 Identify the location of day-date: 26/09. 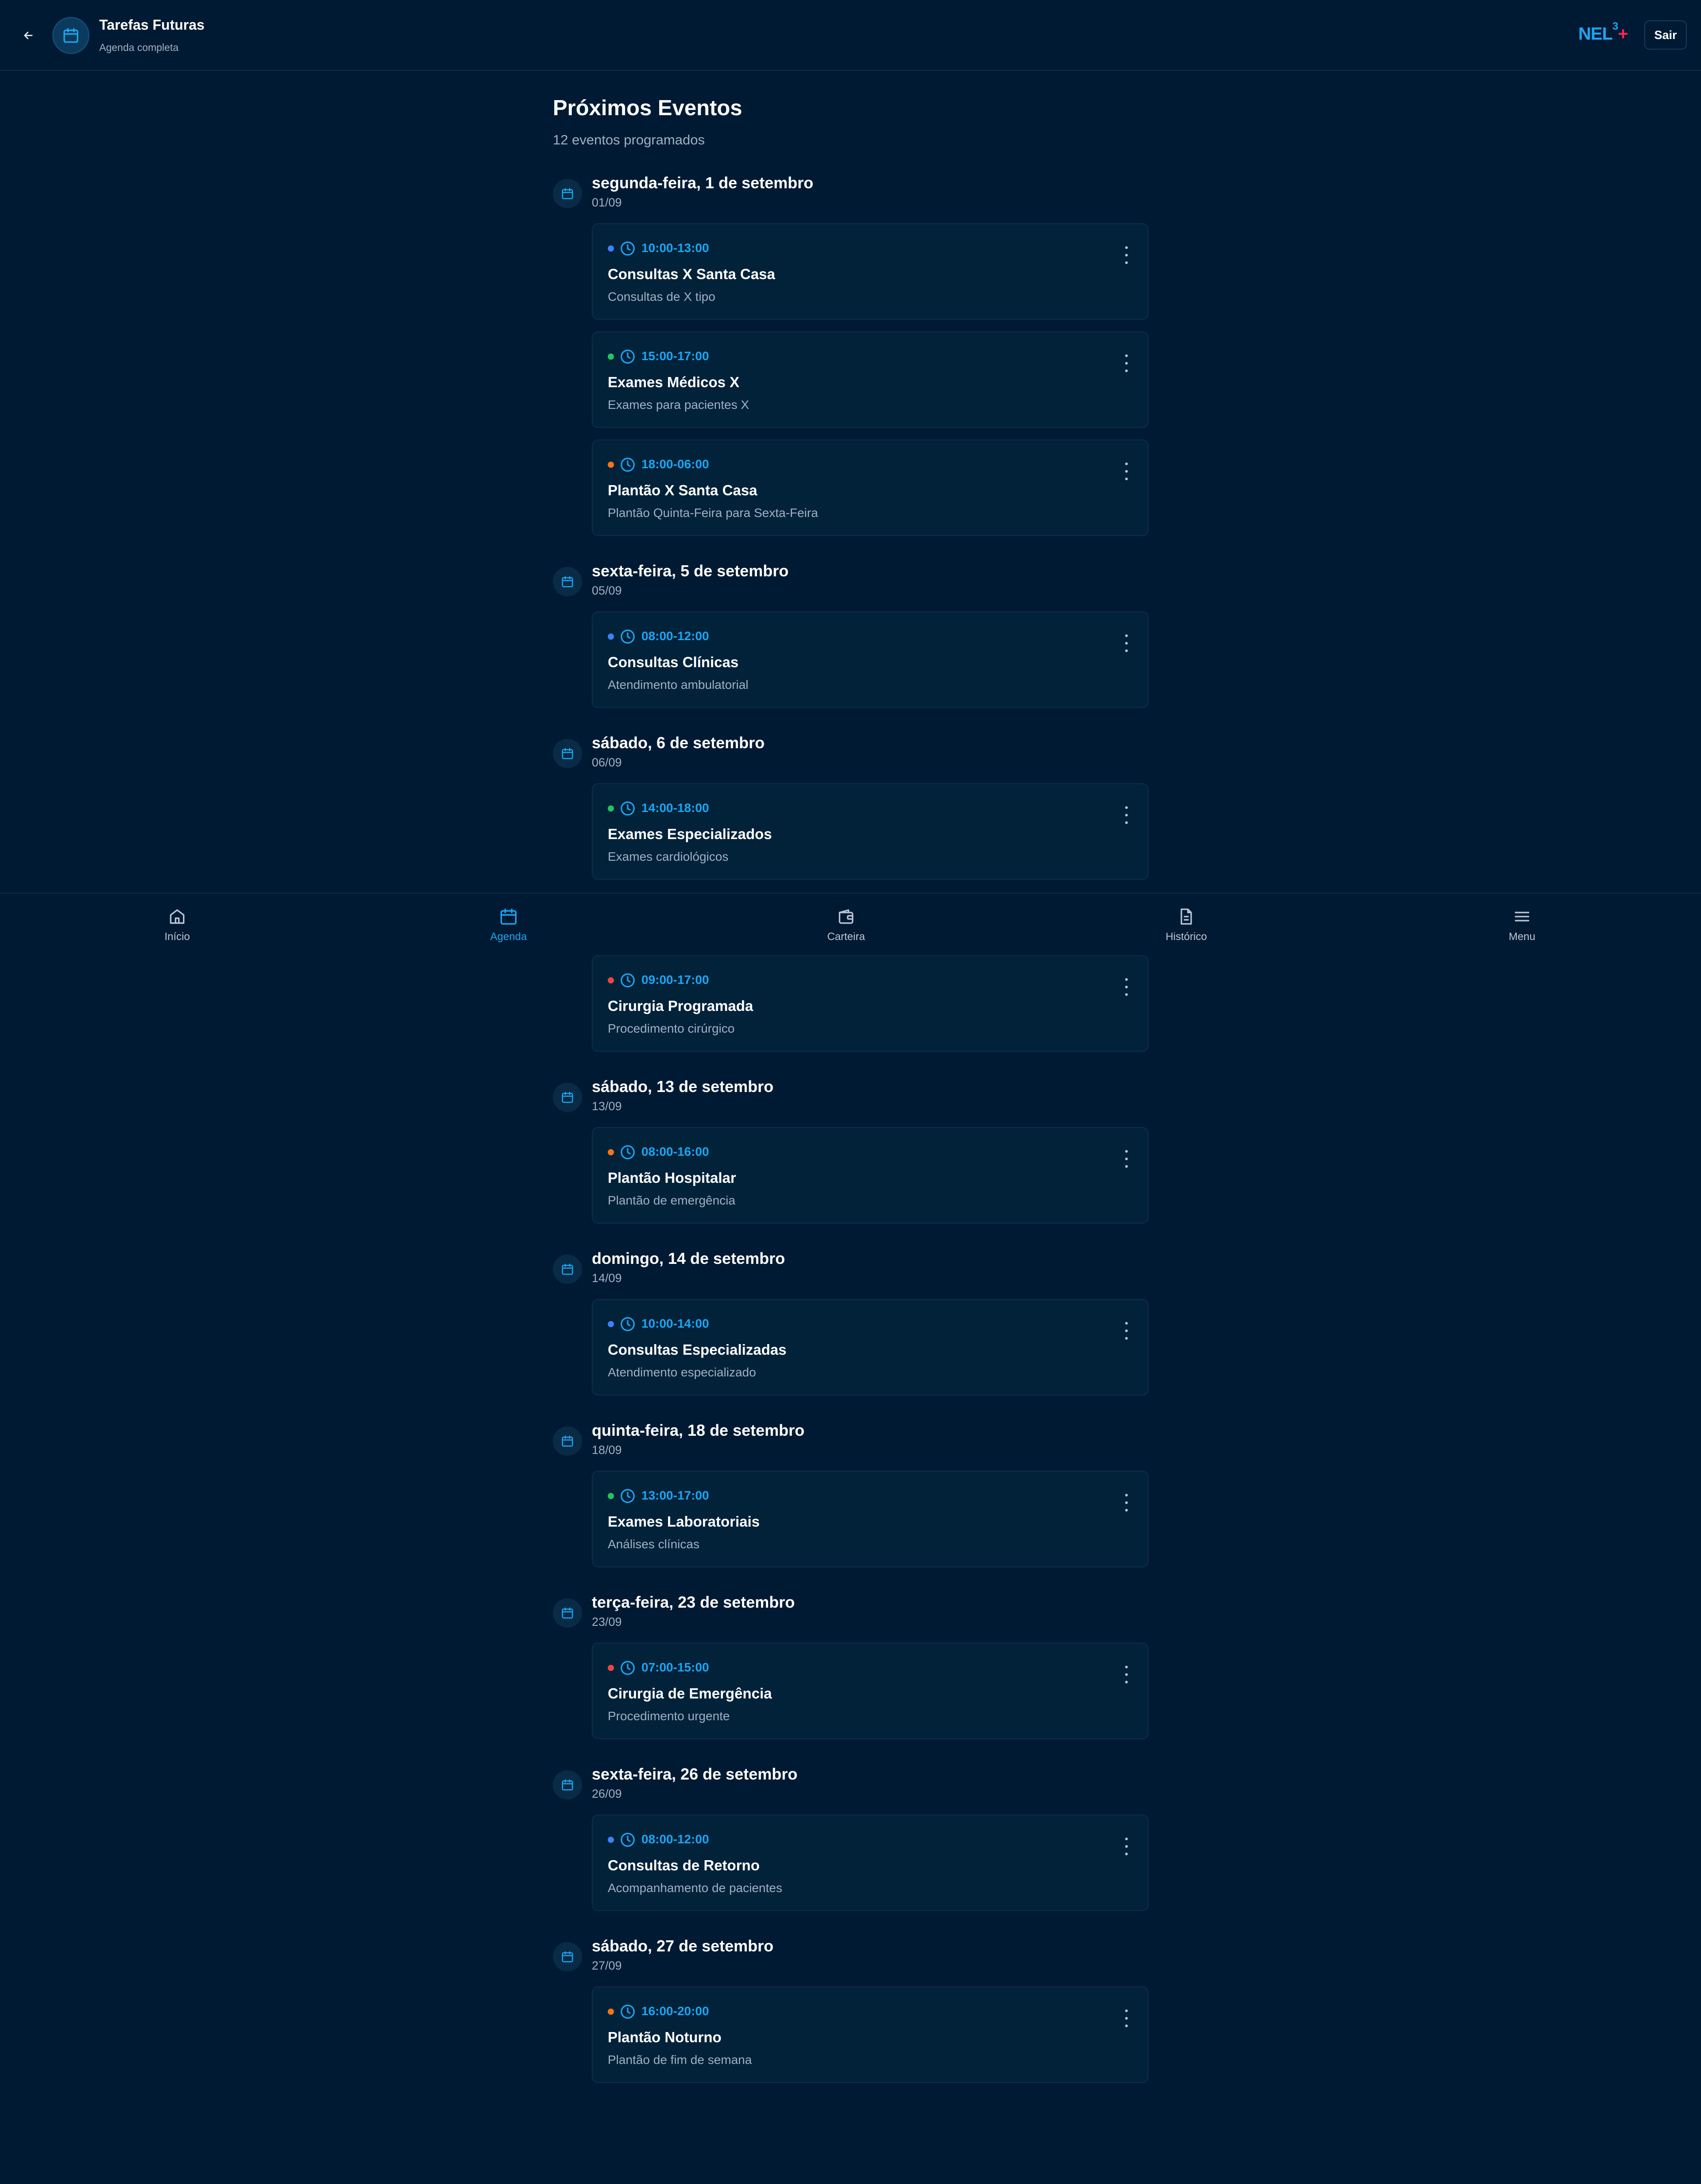
(607, 1793).